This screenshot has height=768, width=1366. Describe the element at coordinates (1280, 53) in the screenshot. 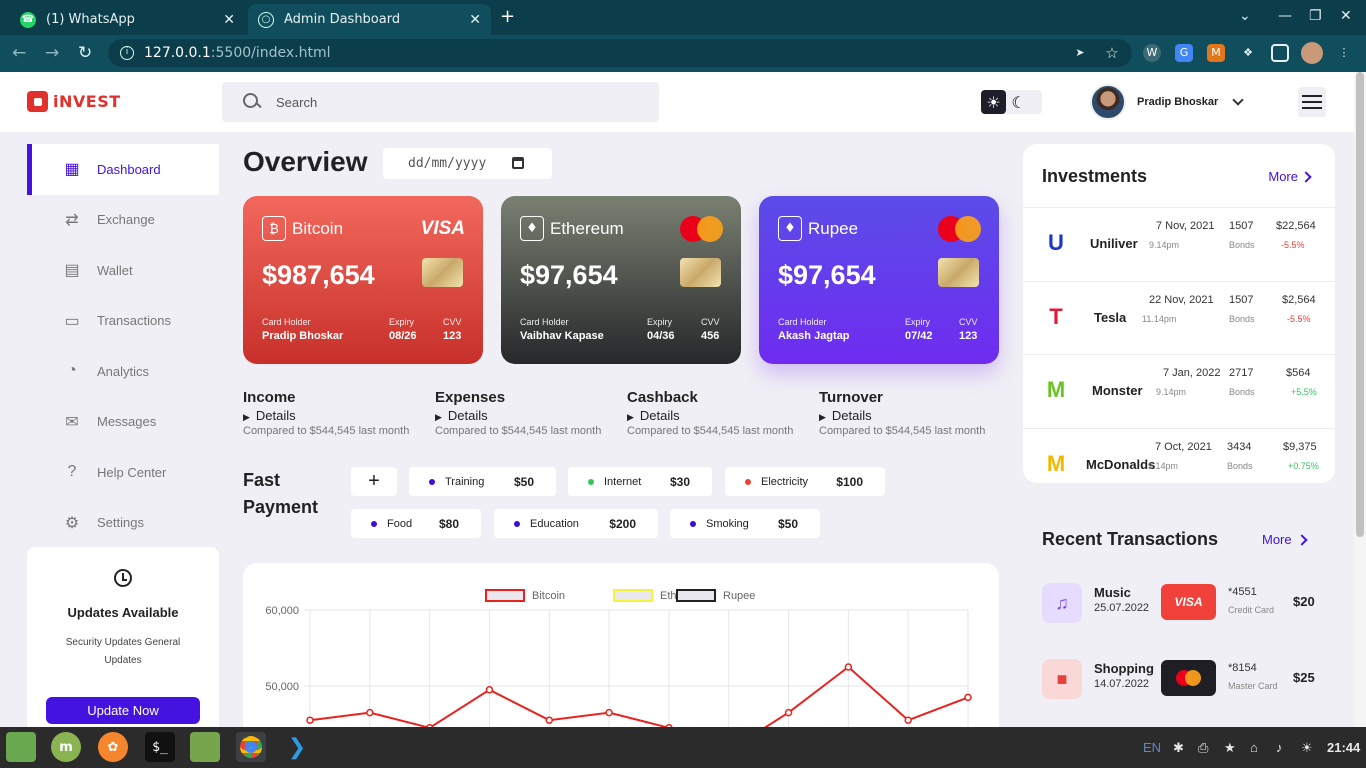

I see `sidepanel-icon` at that location.